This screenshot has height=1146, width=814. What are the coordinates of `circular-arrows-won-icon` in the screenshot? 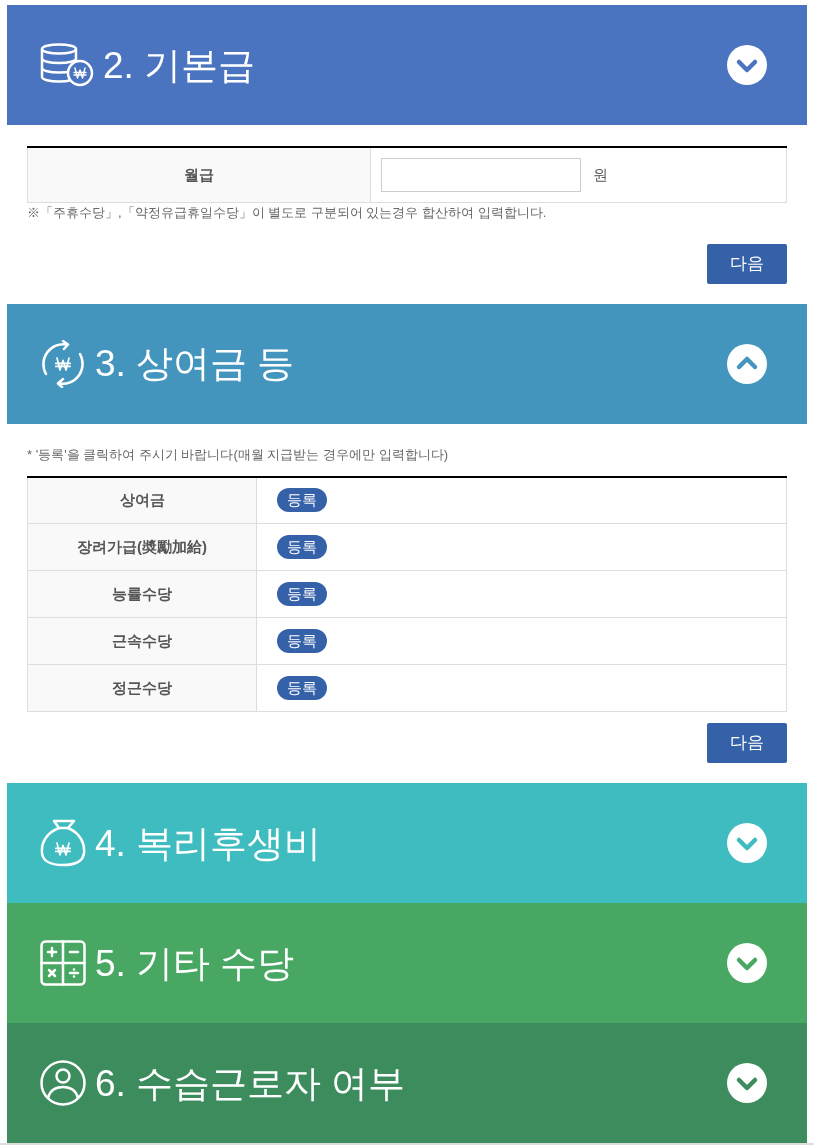 It's located at (63, 363).